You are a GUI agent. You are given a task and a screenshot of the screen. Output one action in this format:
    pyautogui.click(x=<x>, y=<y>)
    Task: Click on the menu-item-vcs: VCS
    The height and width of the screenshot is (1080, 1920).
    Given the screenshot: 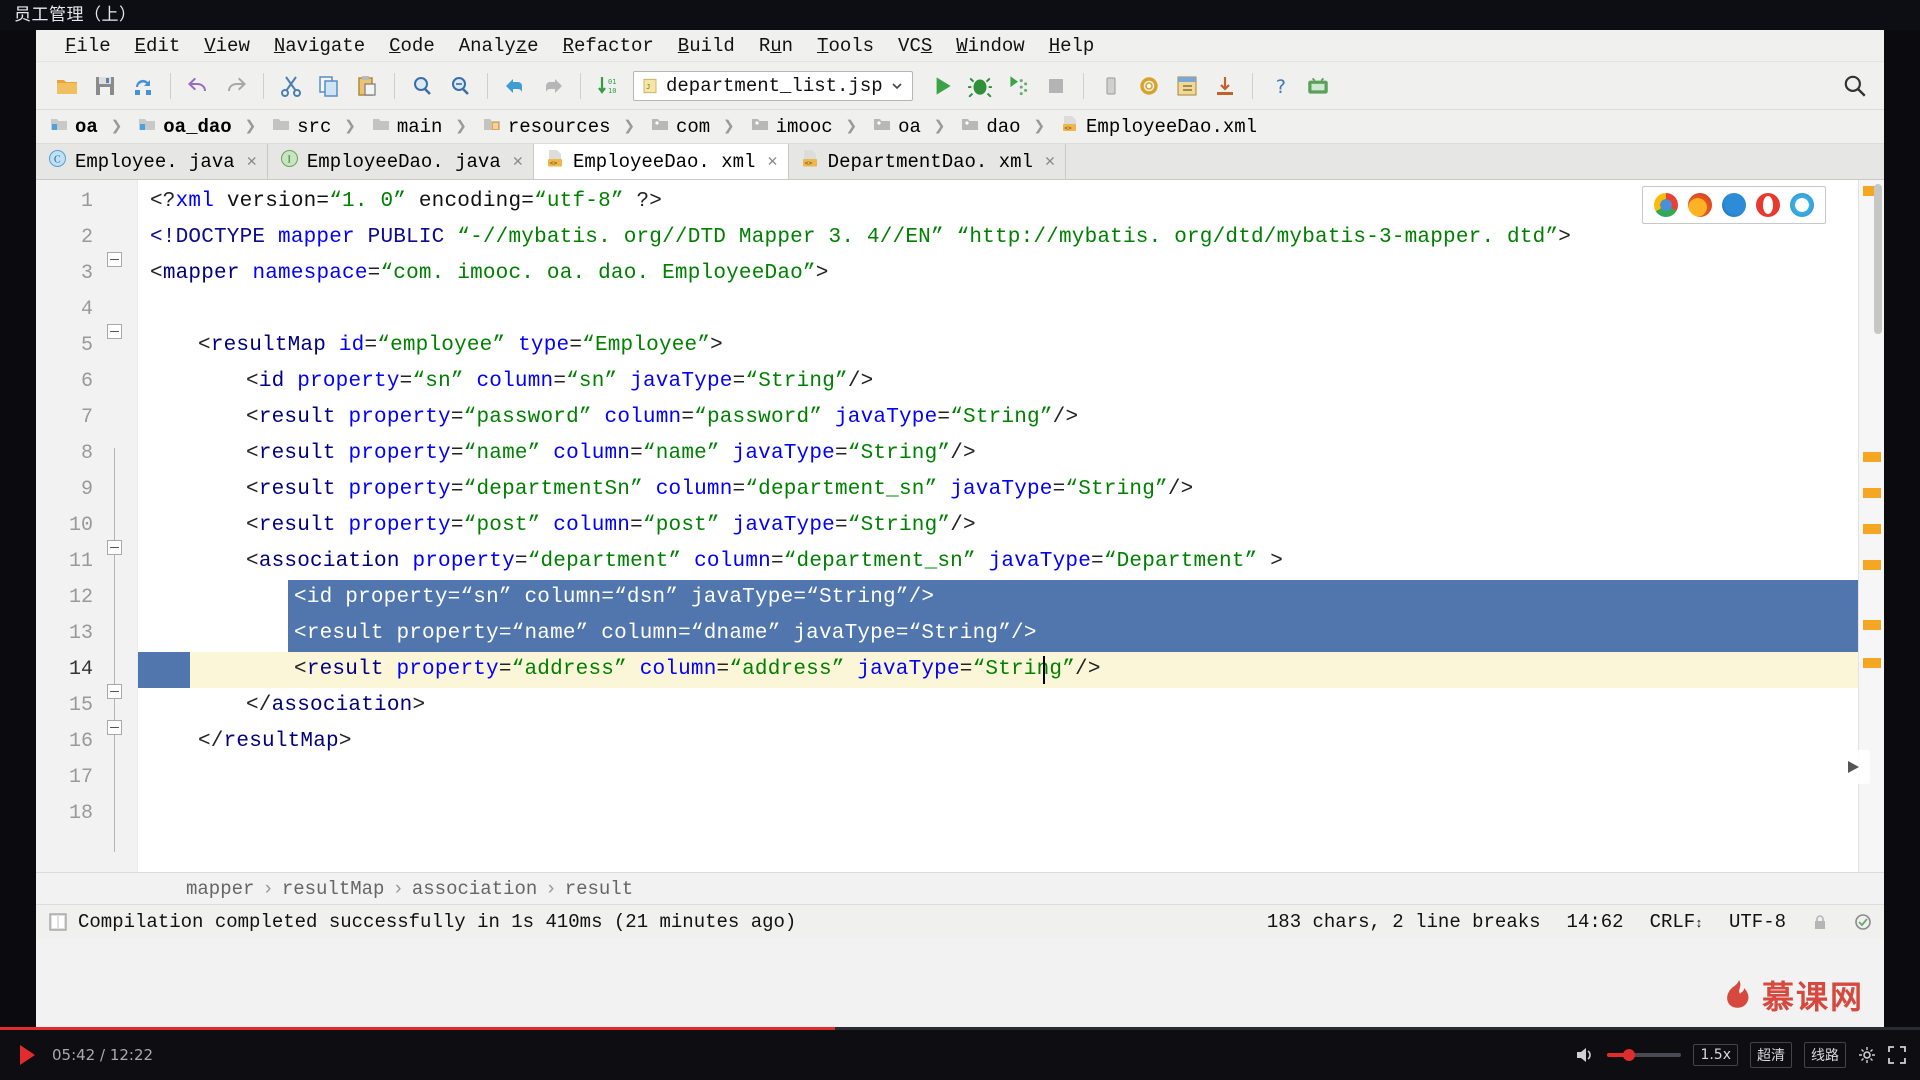 What is the action you would take?
    pyautogui.click(x=915, y=46)
    